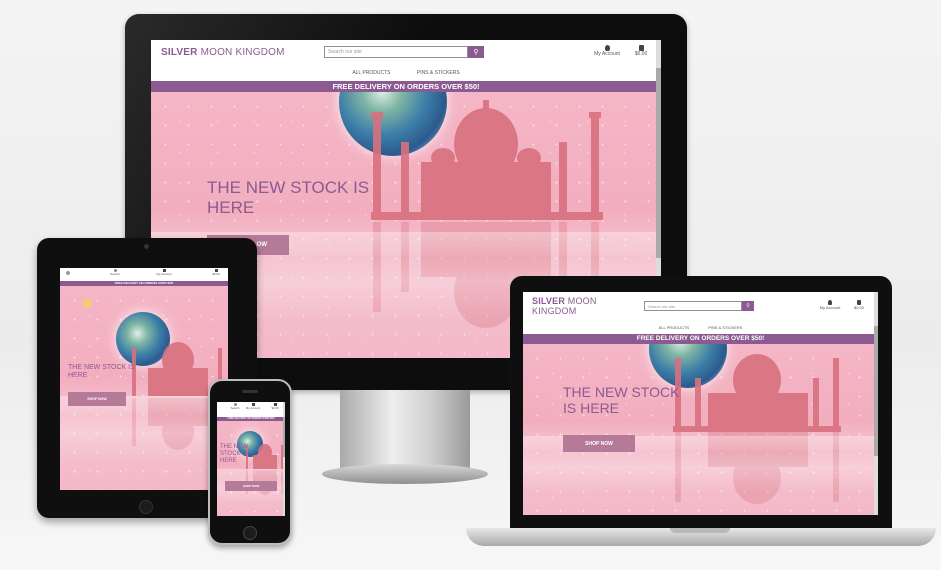 Image resolution: width=941 pixels, height=570 pixels. I want to click on tablet-search-link: Search, so click(115, 272).